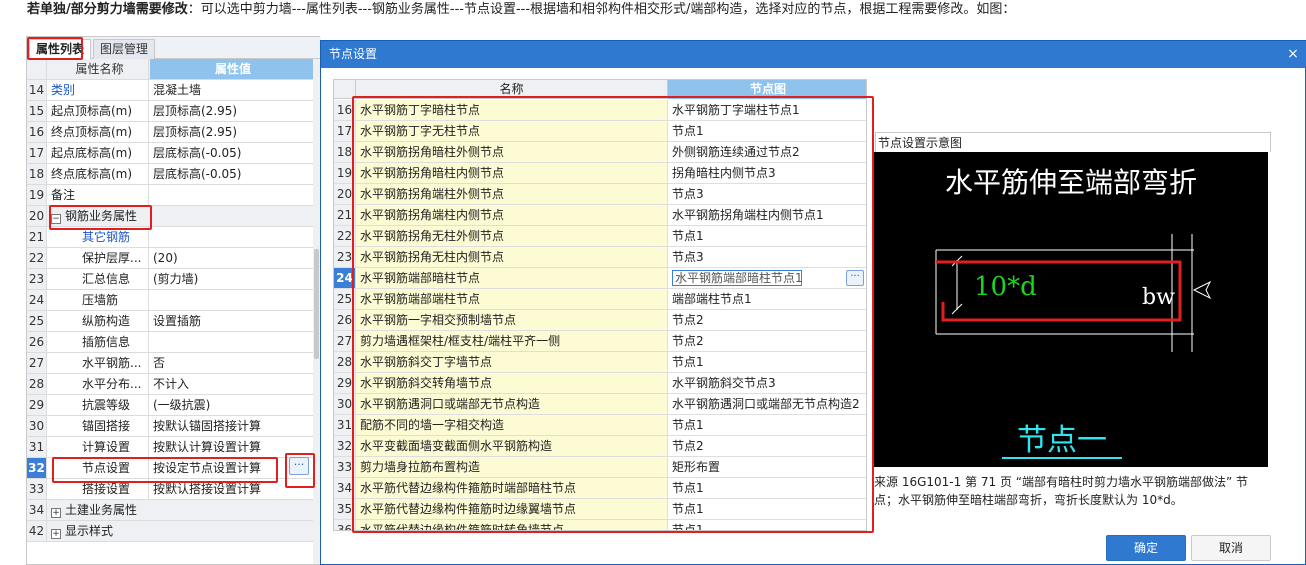 This screenshot has width=1306, height=565. Describe the element at coordinates (1231, 548) in the screenshot. I see `cancel-button: 取消` at that location.